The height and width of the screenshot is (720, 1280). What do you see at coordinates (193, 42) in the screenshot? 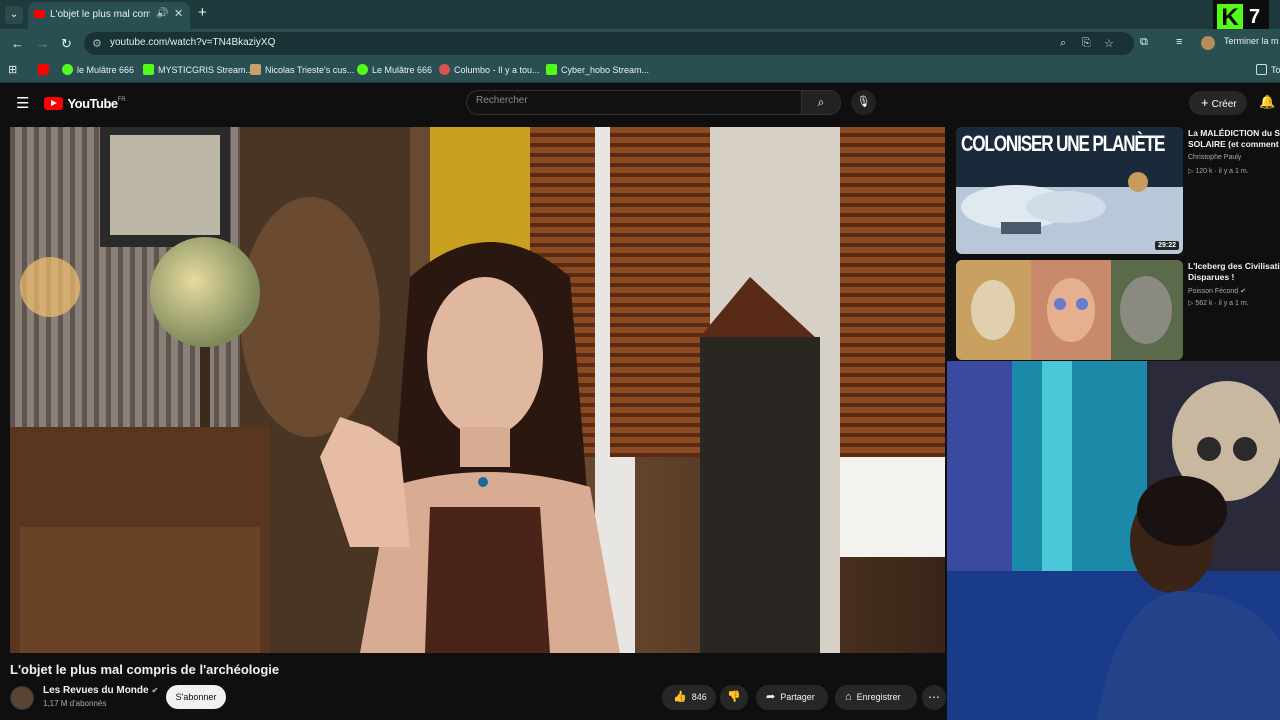
I see `url-text: youtube.com/watch?v=TN4BkaziyXQ` at bounding box center [193, 42].